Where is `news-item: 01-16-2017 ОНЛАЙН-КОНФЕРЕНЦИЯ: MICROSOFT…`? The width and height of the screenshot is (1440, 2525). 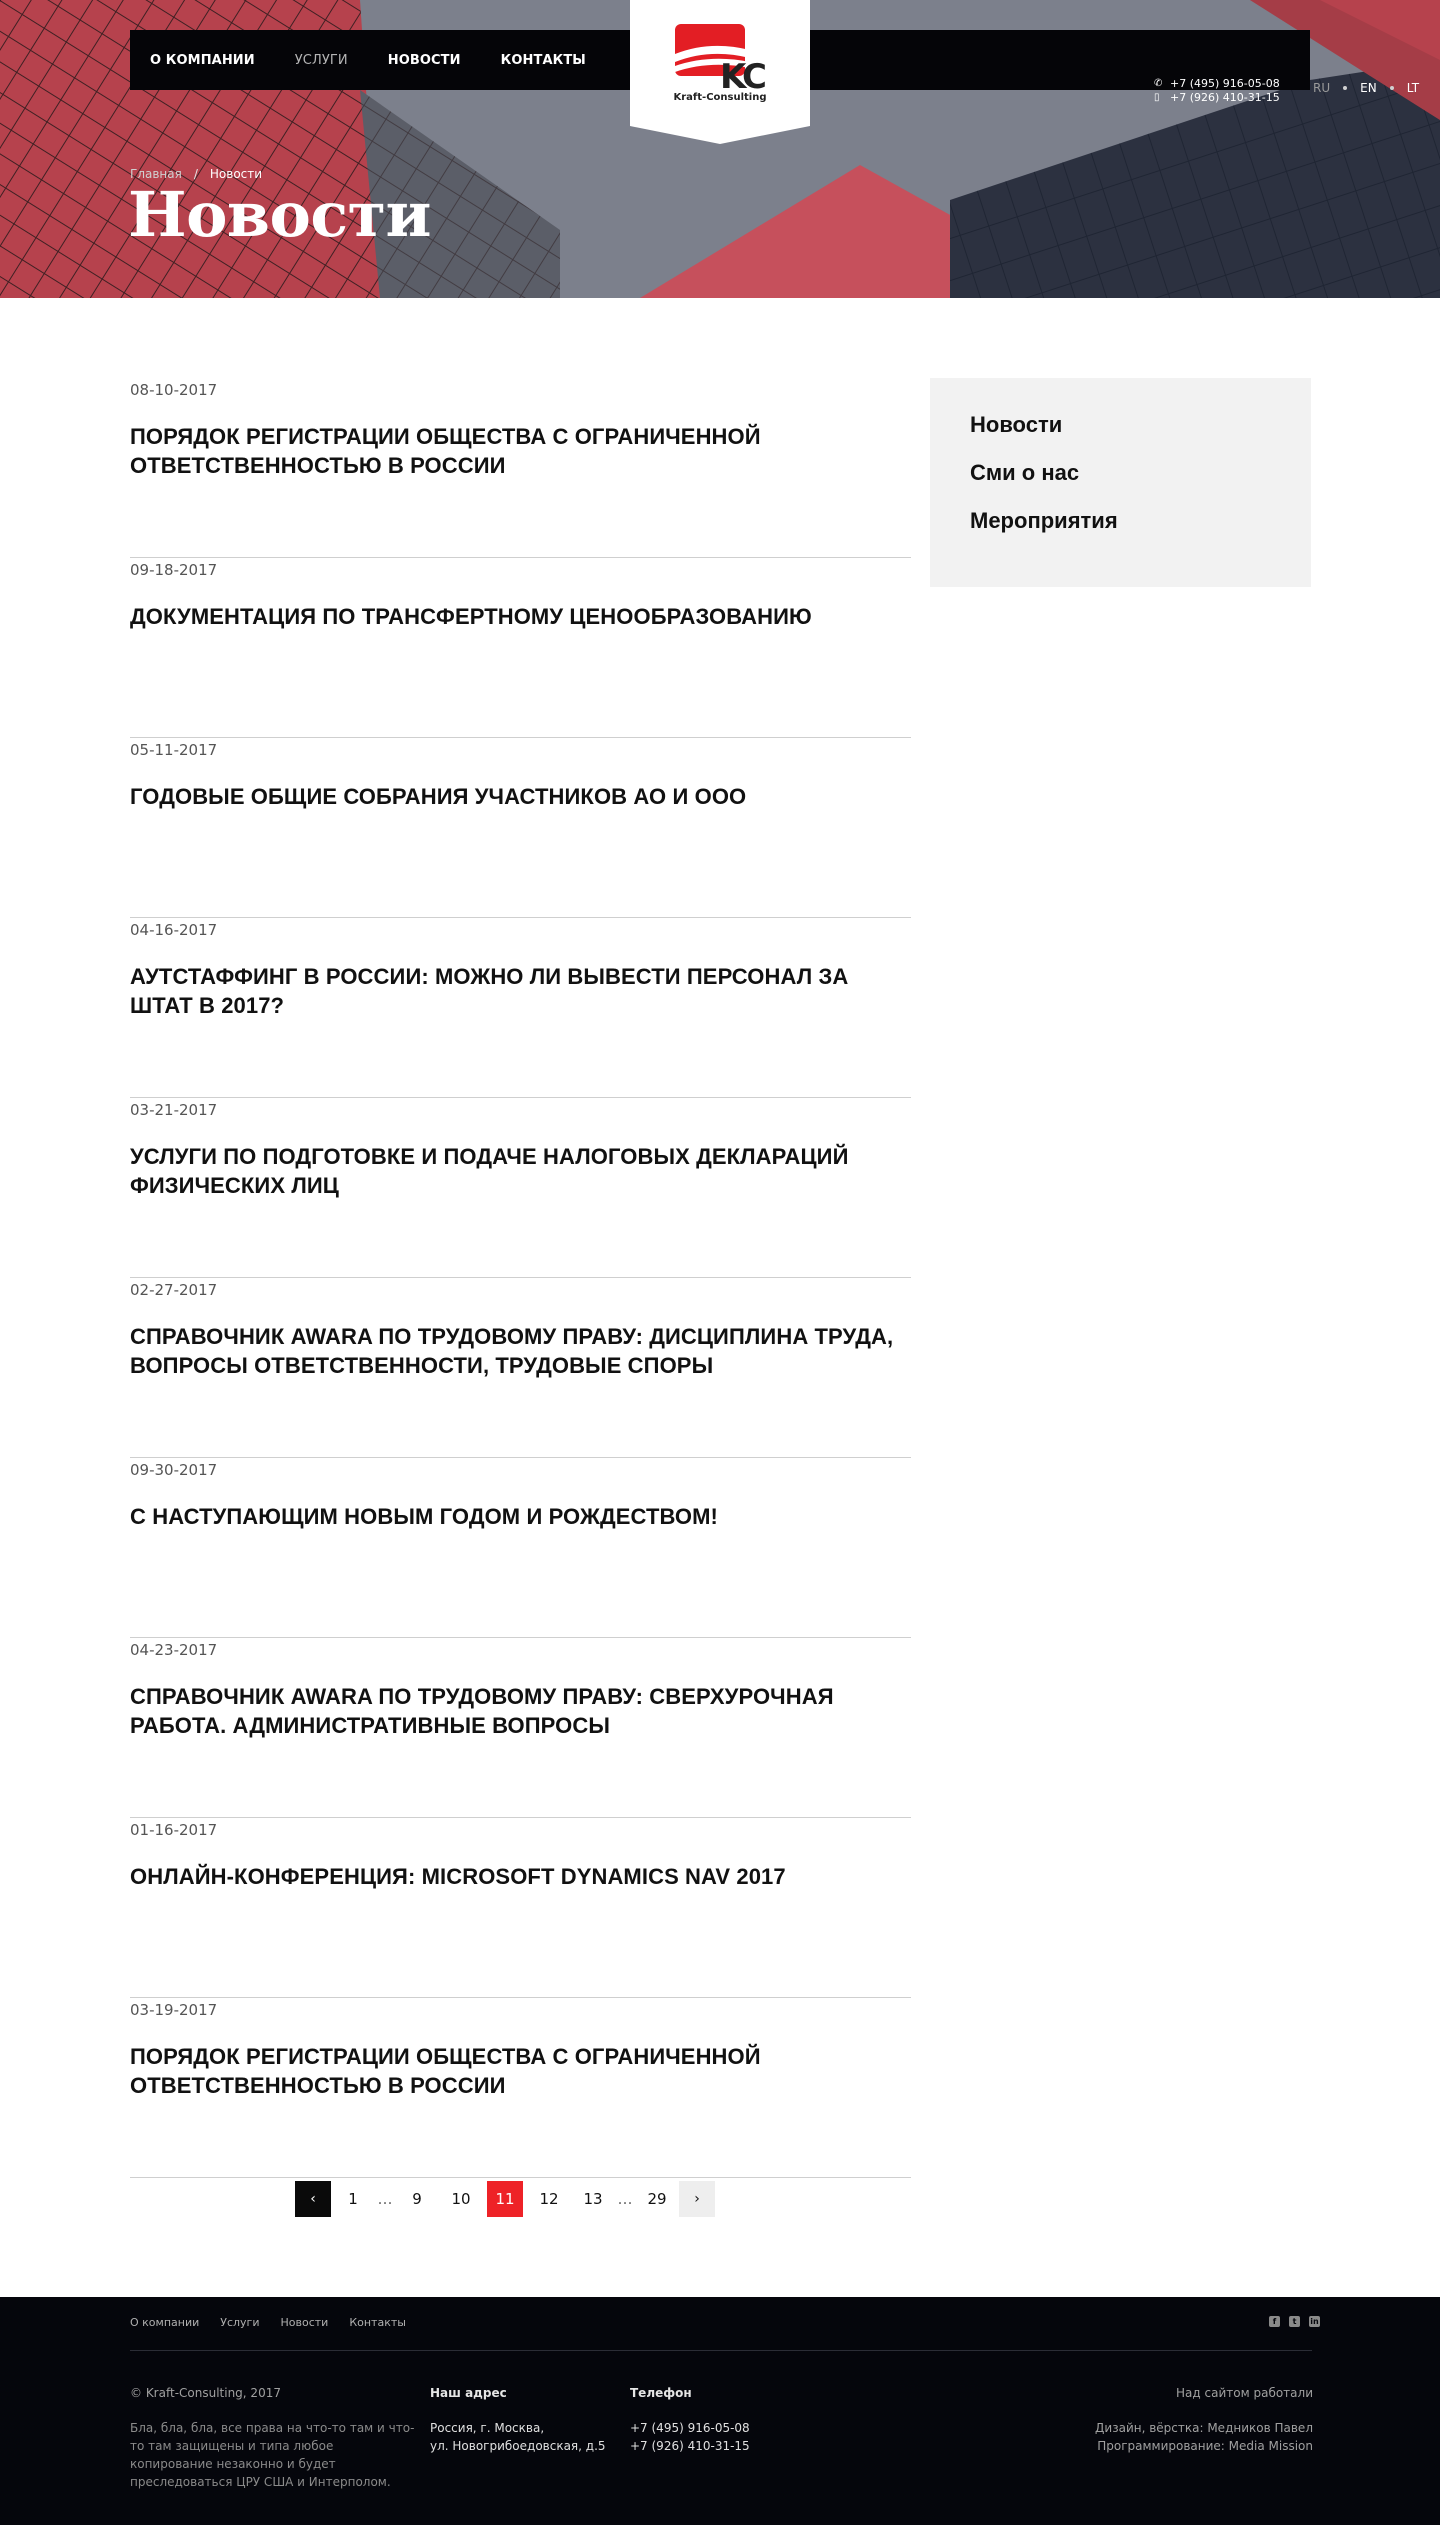
news-item: 01-16-2017 ОНЛАЙН-КОНФЕРЕНЦИЯ: MICROSOFT… is located at coordinates (520, 1908).